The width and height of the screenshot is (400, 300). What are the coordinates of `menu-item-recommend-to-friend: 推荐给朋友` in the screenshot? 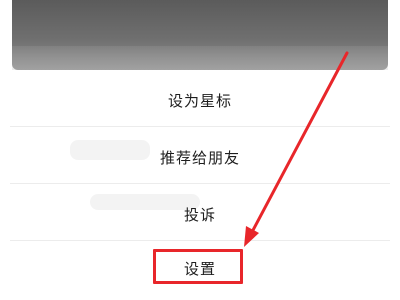 It's located at (200, 157).